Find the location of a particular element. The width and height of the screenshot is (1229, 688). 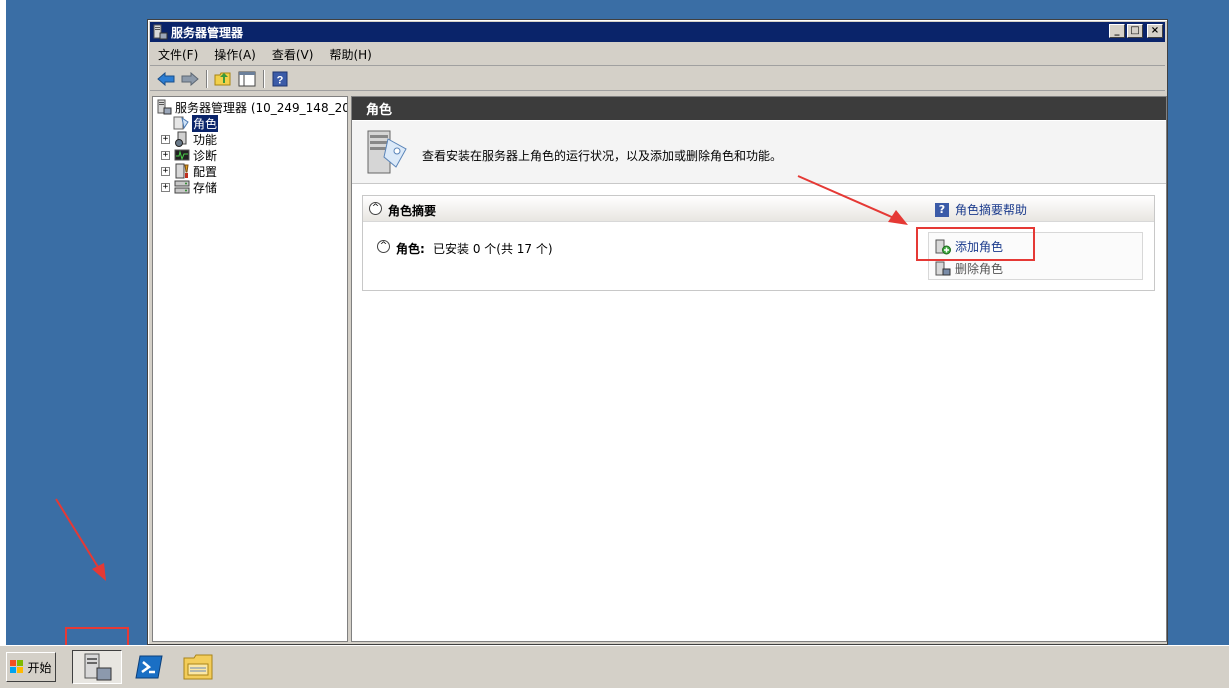

taskbar-powershell-button is located at coordinates (149, 667).